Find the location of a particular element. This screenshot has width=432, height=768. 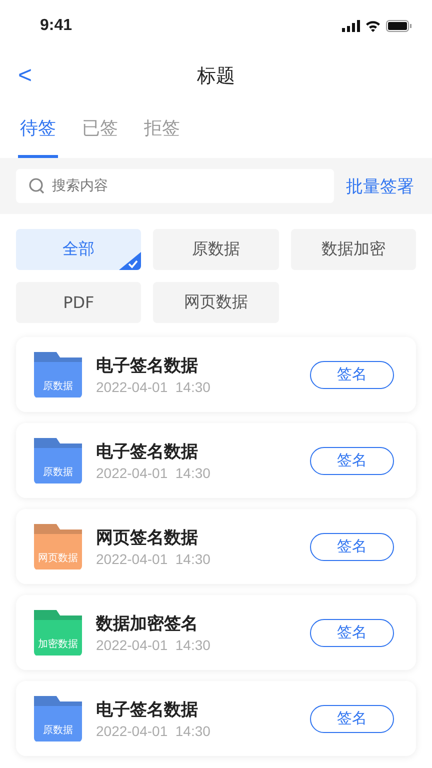

battery-icon is located at coordinates (399, 26).